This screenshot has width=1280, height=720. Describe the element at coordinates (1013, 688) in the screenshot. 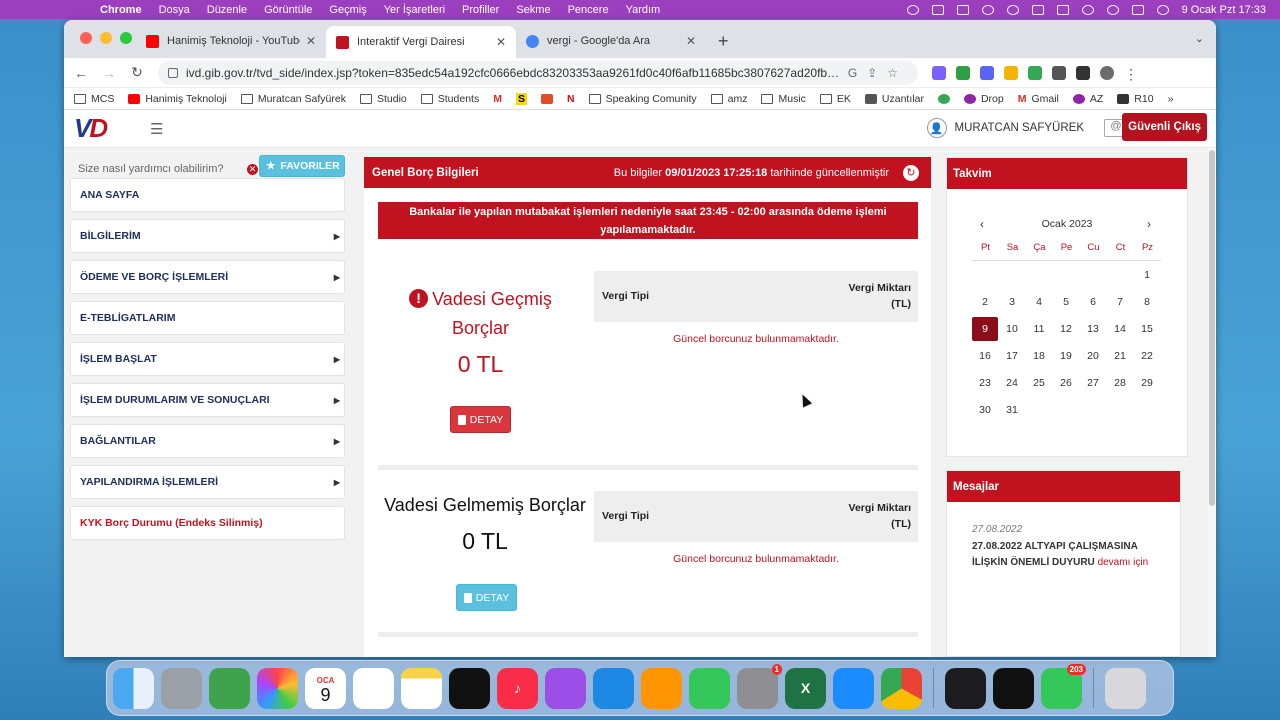

I see `capcut-icon` at that location.